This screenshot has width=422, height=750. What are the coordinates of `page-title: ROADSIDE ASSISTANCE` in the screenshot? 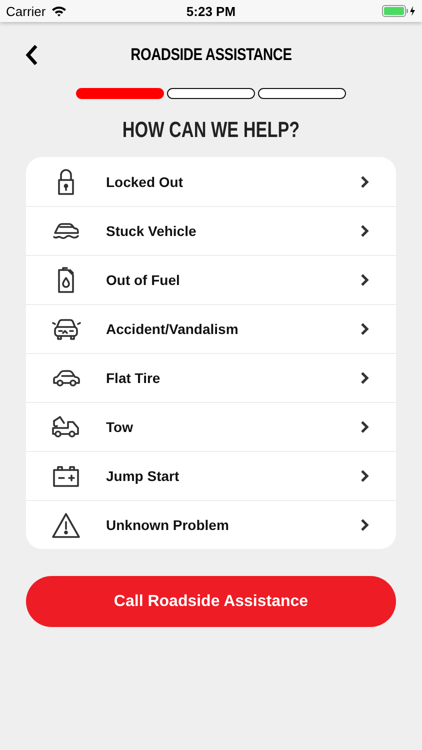 It's located at (211, 55).